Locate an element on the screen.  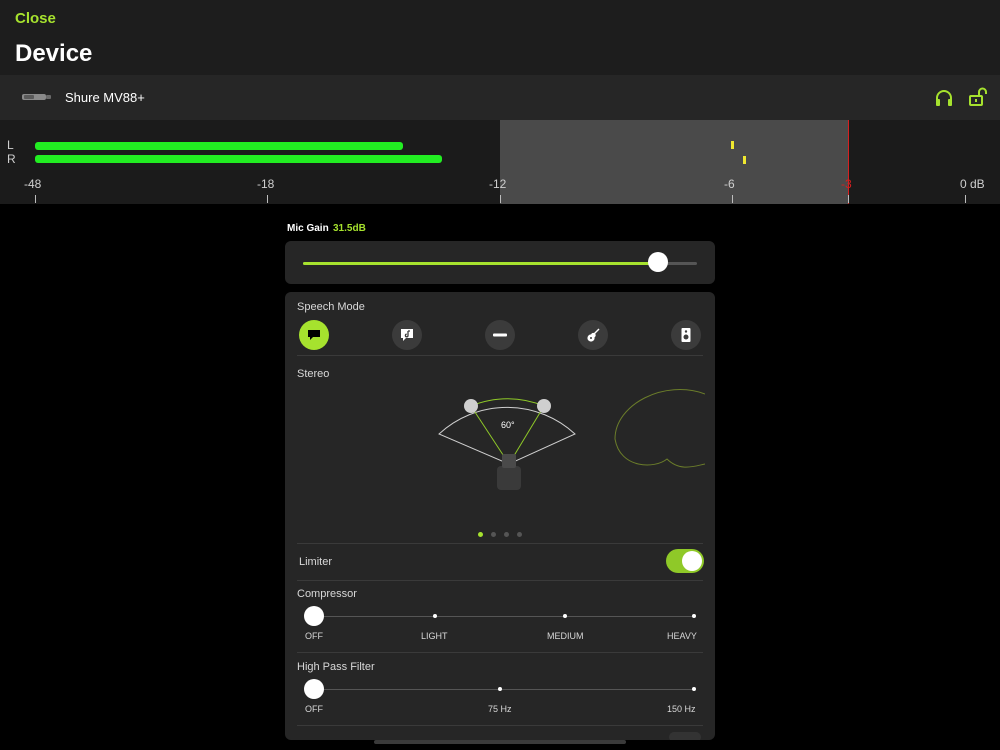
flat-line-icon is located at coordinates (500, 335).